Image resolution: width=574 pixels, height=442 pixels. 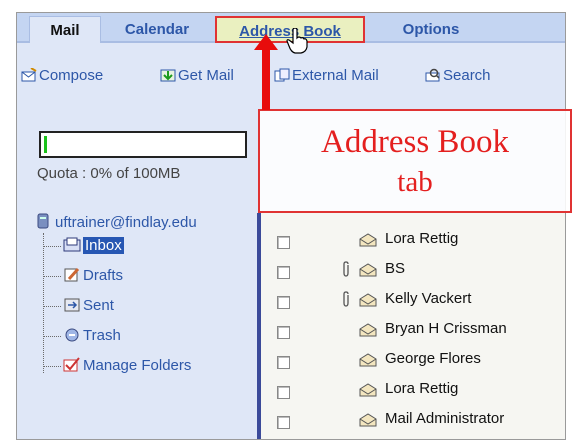 What do you see at coordinates (65, 29) in the screenshot?
I see `tab-mail: Mail` at bounding box center [65, 29].